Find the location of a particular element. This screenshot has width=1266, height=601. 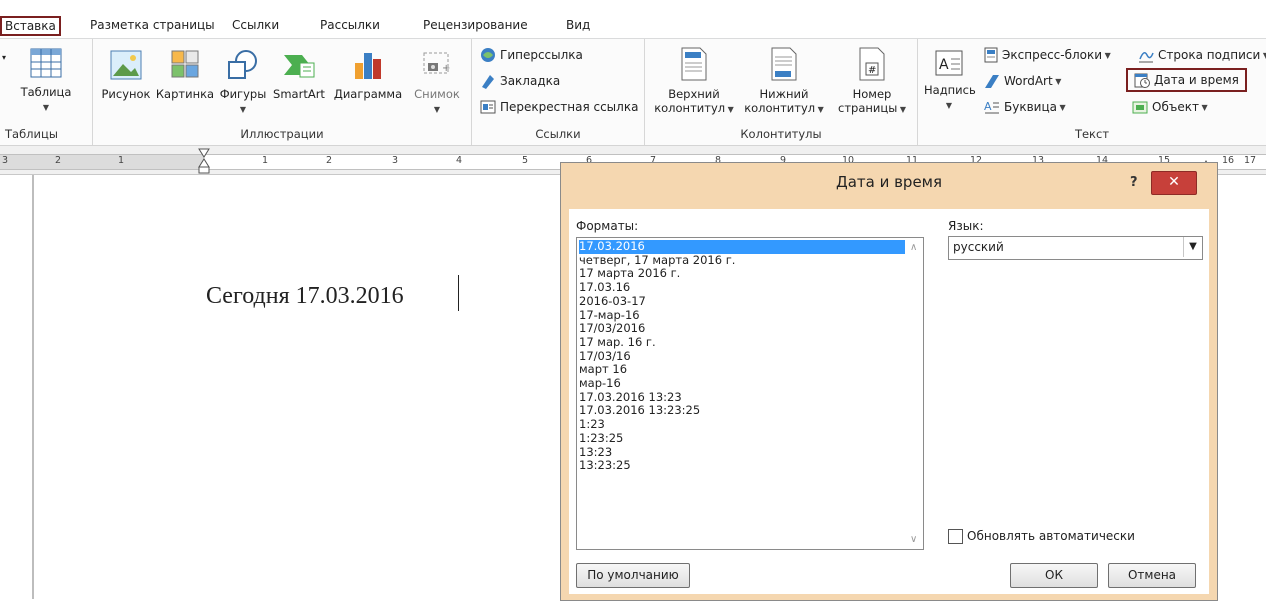

format-item: 17 мар. 16 г. is located at coordinates (617, 342).